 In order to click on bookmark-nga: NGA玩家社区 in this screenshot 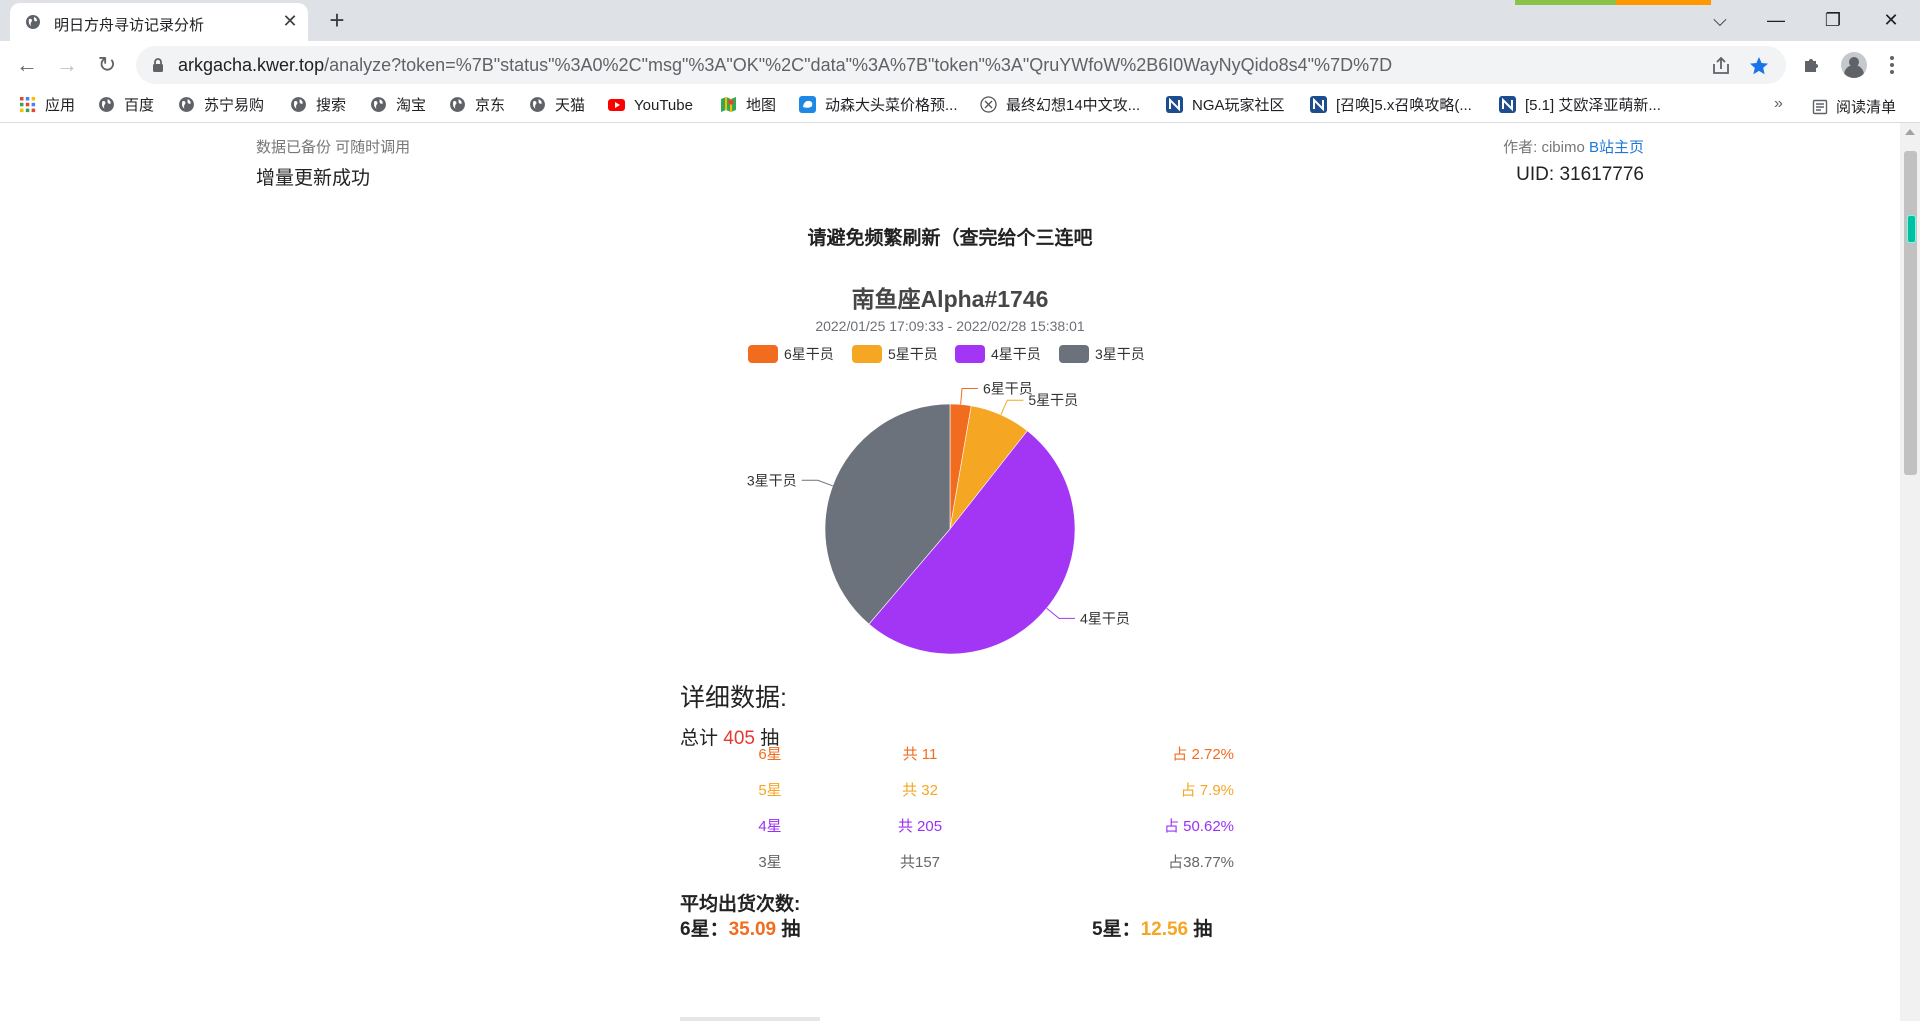, I will do `click(1225, 106)`.